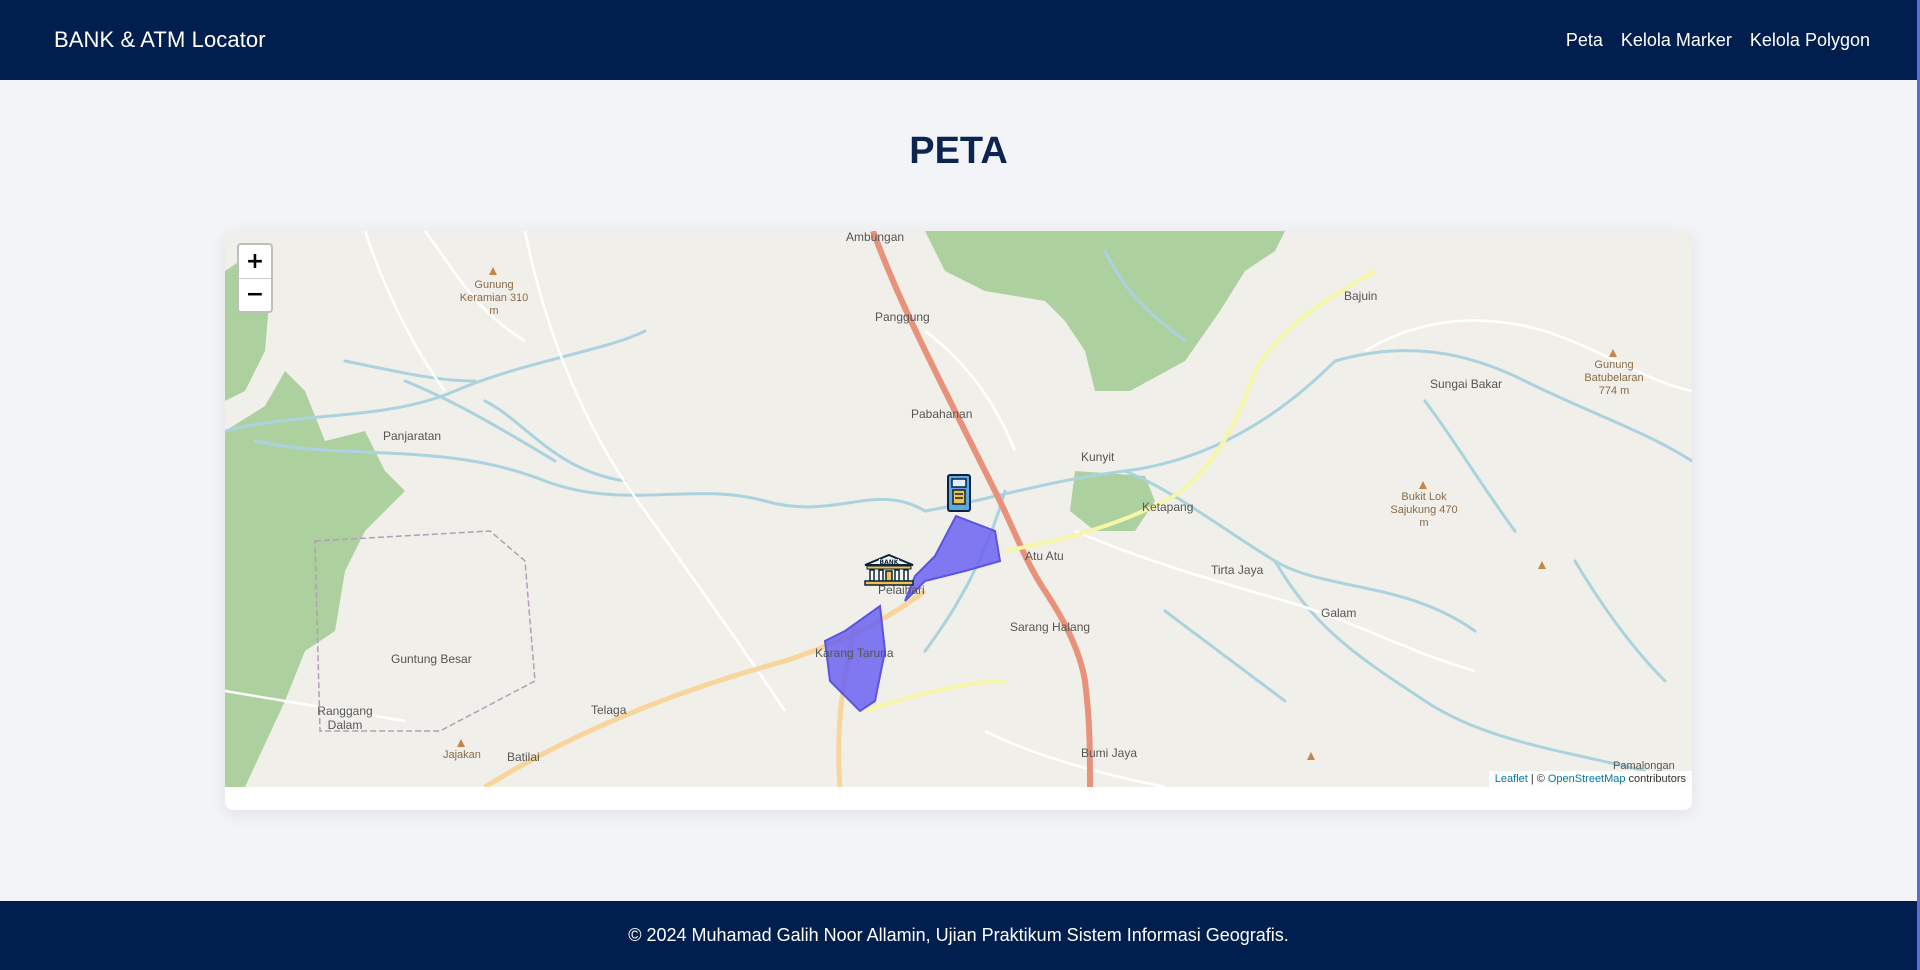  I want to click on place-label: Atu Atu, so click(1044, 556).